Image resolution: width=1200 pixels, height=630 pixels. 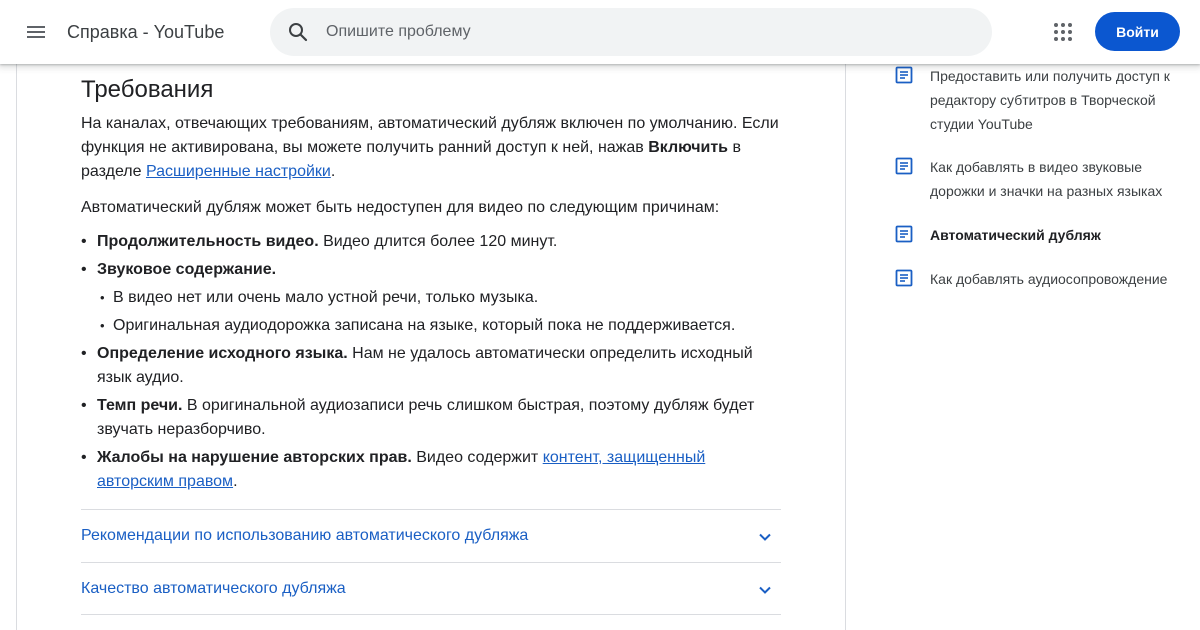 I want to click on accordion-label: Качество автоматического дубляжа, so click(x=213, y=588).